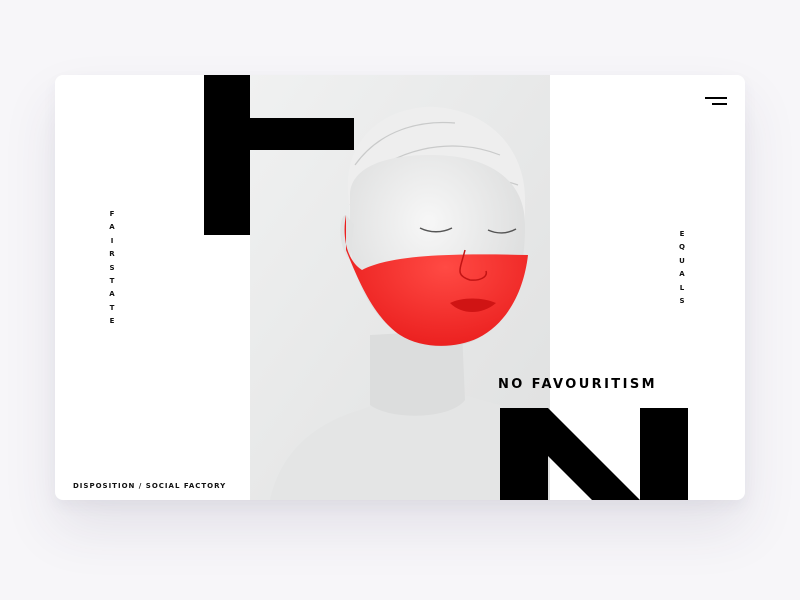 This screenshot has height=600, width=800. What do you see at coordinates (112, 214) in the screenshot?
I see `vertical-letter: F` at bounding box center [112, 214].